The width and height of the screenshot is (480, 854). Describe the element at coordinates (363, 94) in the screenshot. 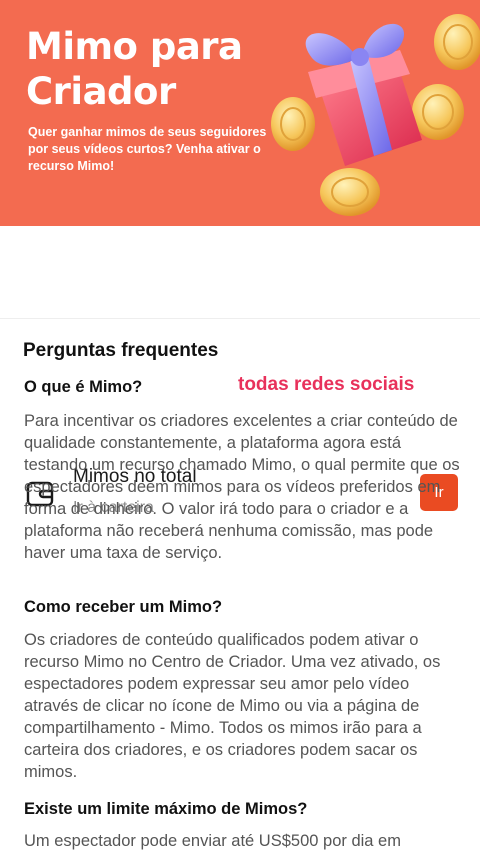

I see `gift-box-icon` at that location.